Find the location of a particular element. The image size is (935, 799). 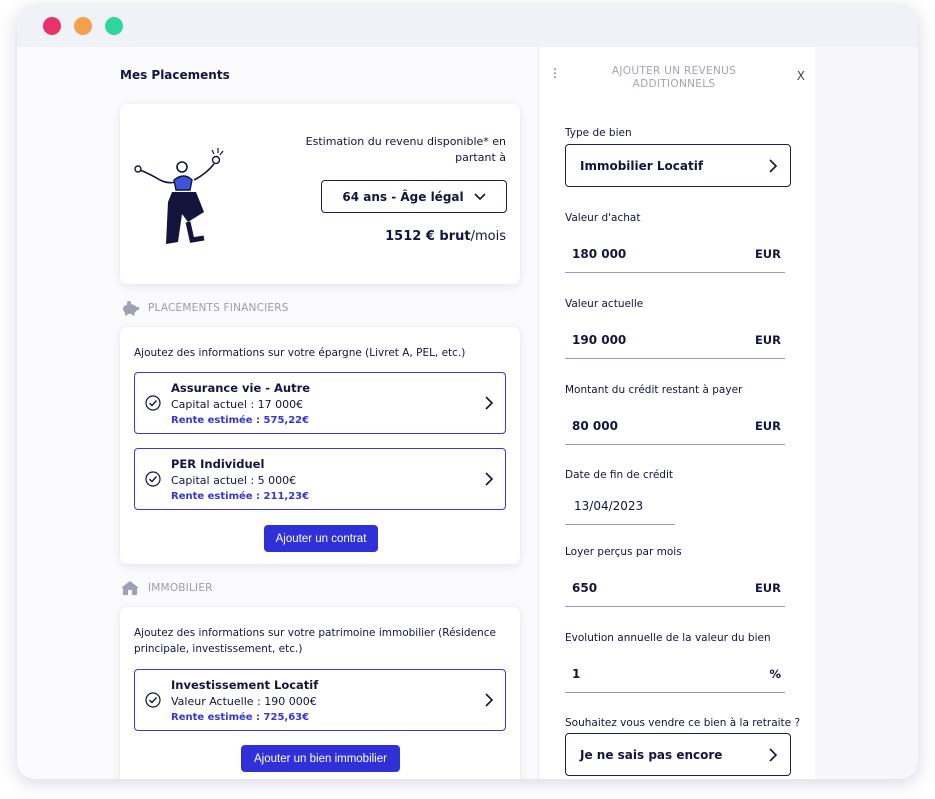

monthly-income: 1512 € brut/mois is located at coordinates (445, 236).